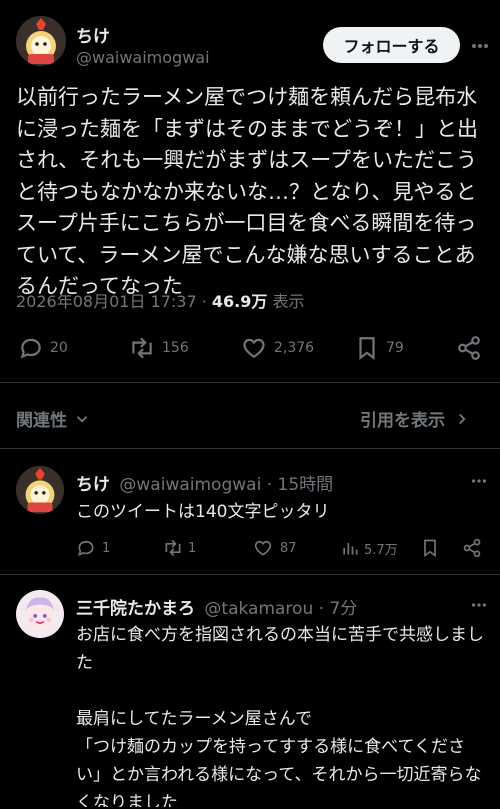 This screenshot has height=809, width=500. What do you see at coordinates (379, 348) in the screenshot?
I see `bookmark-button: 79` at bounding box center [379, 348].